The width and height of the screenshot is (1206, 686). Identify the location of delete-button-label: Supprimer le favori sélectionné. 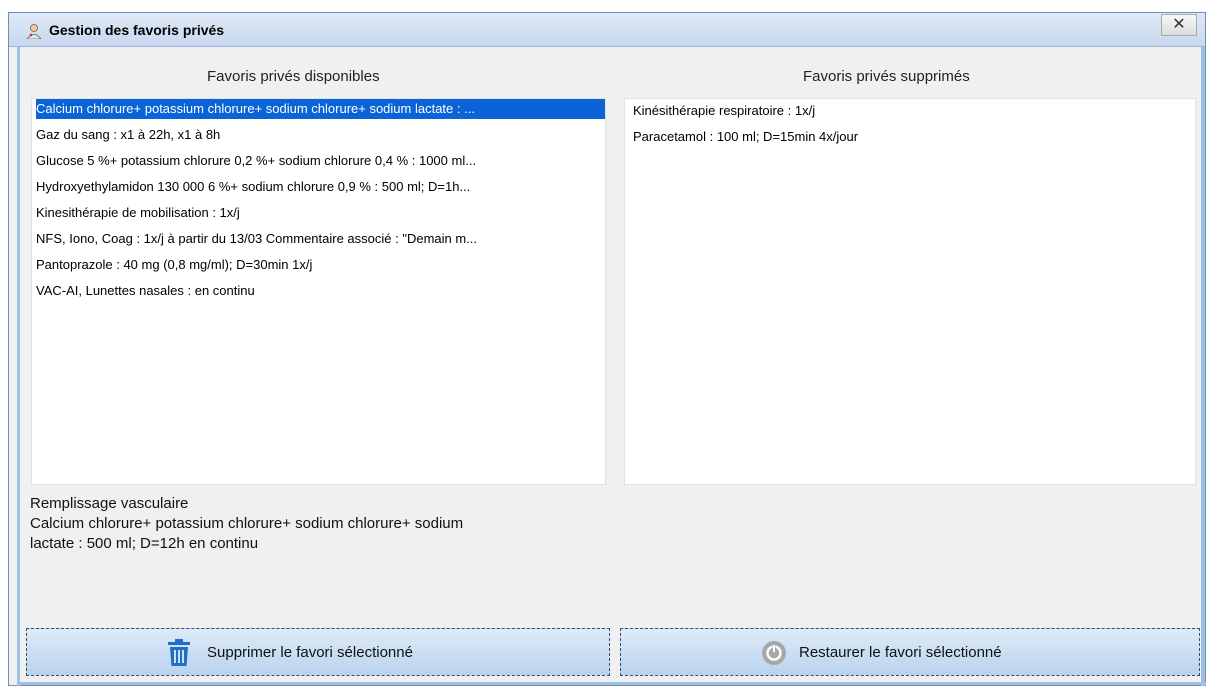
(310, 652).